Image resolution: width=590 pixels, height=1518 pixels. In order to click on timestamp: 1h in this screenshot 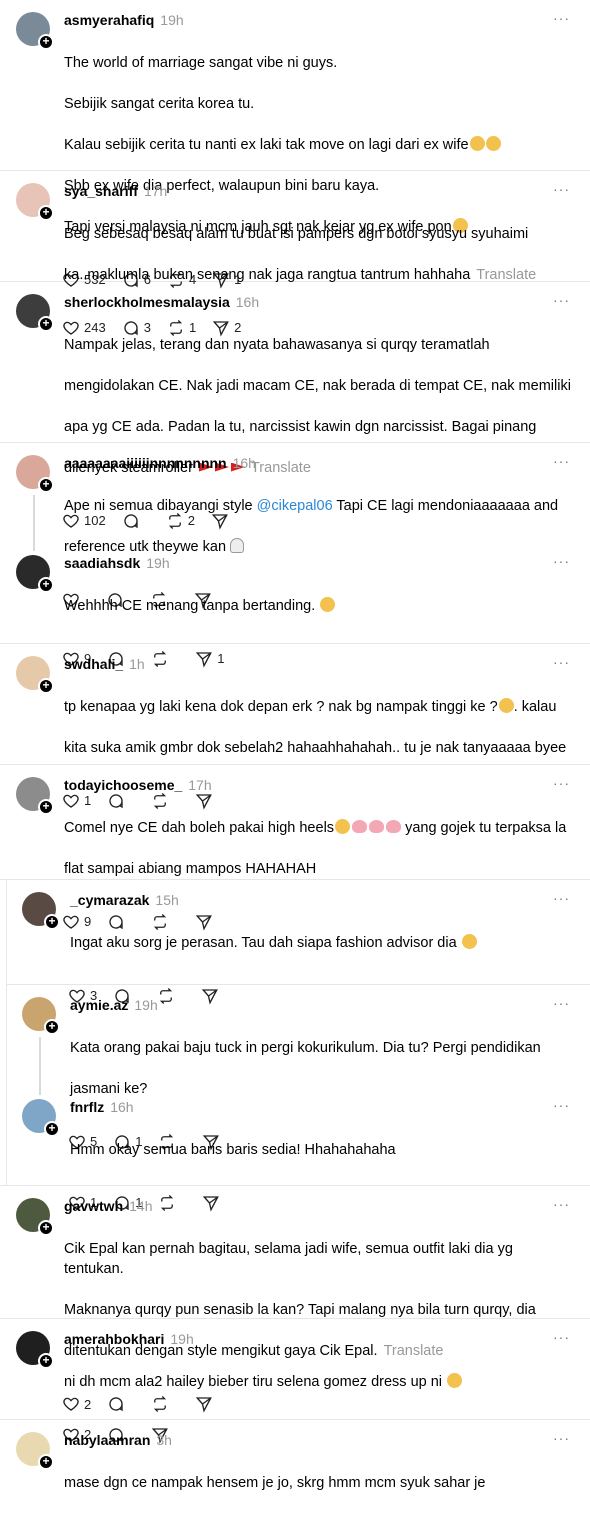, I will do `click(137, 664)`.